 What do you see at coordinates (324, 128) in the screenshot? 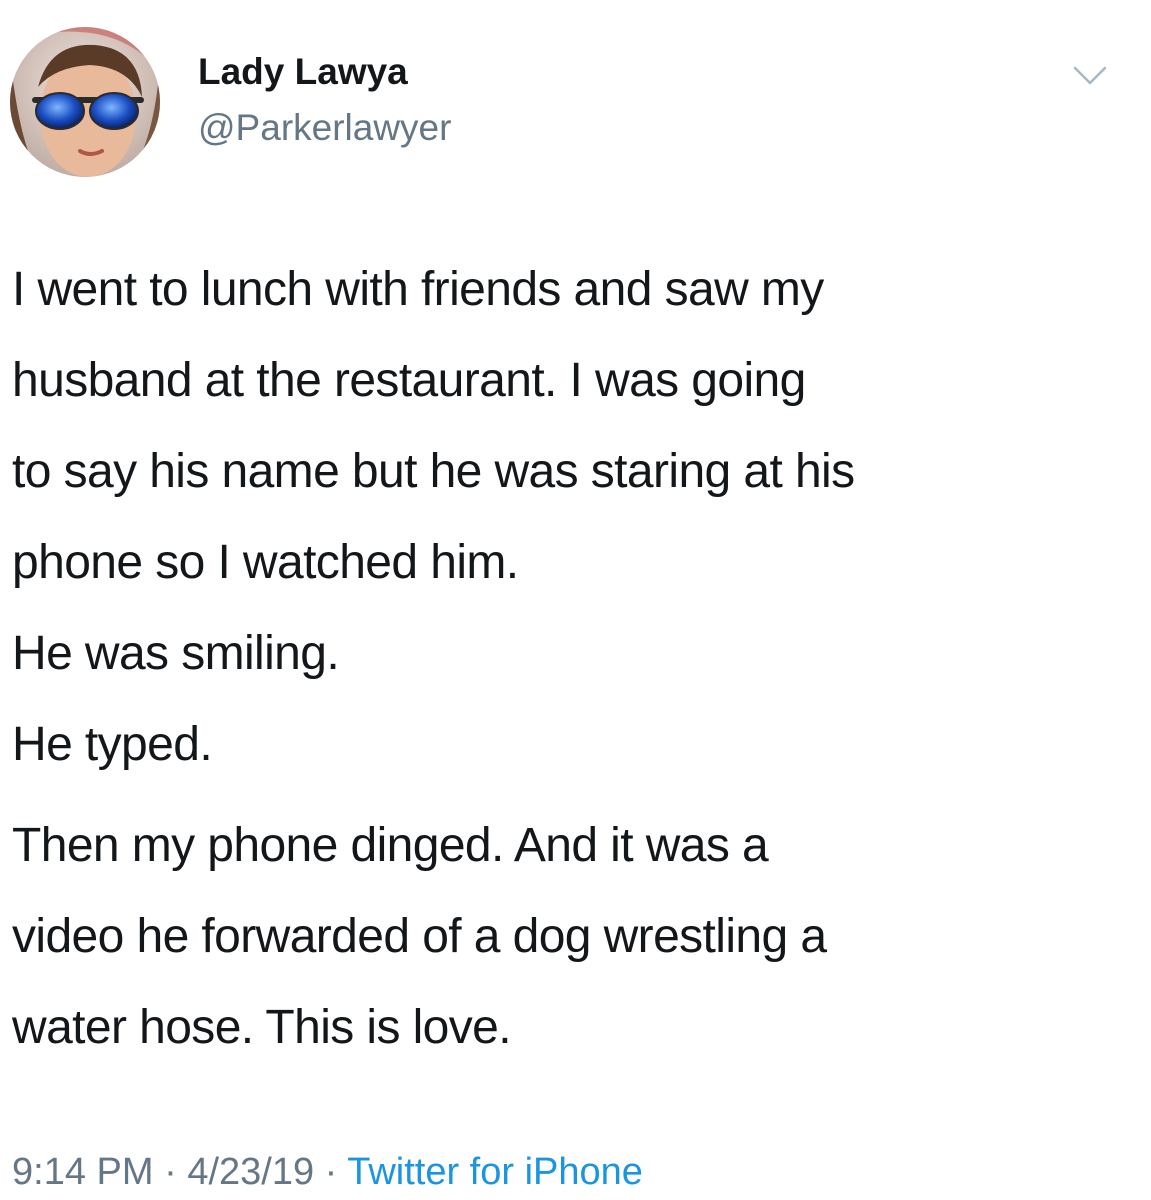
I see `author-handle: @Parkerlawyer` at bounding box center [324, 128].